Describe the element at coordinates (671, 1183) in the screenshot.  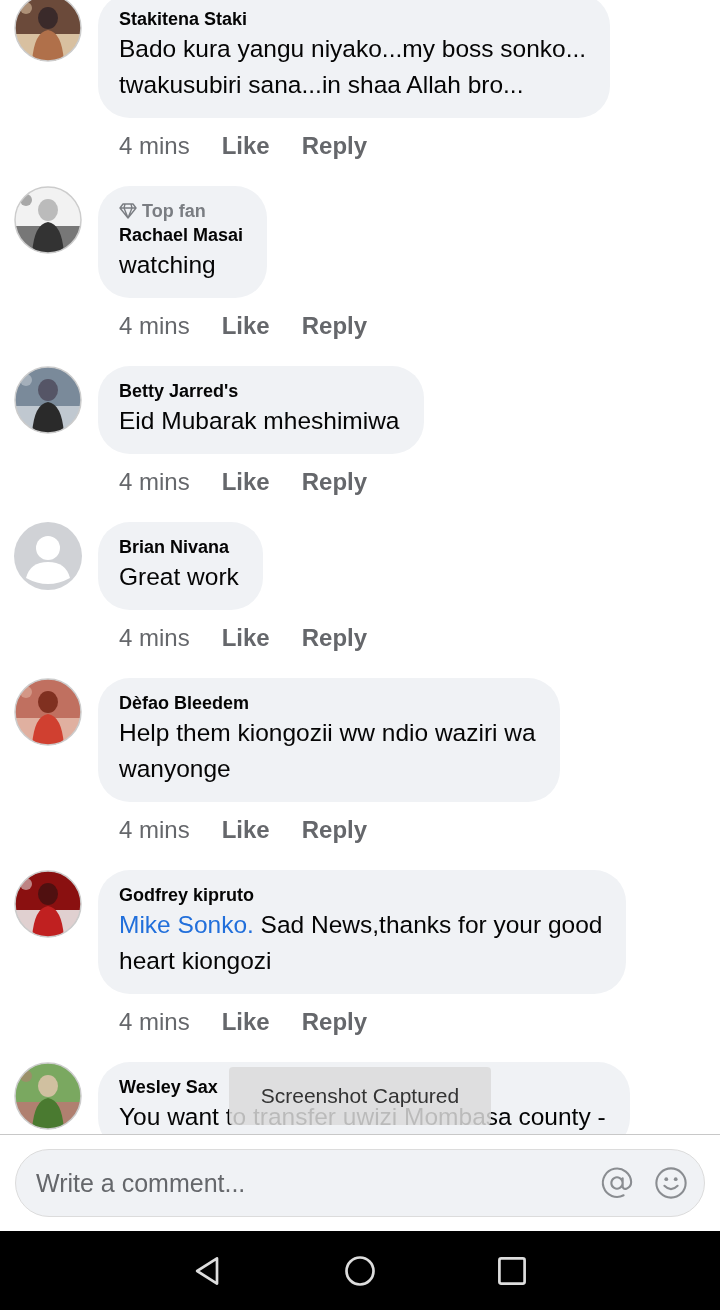
I see `emoji-icon` at that location.